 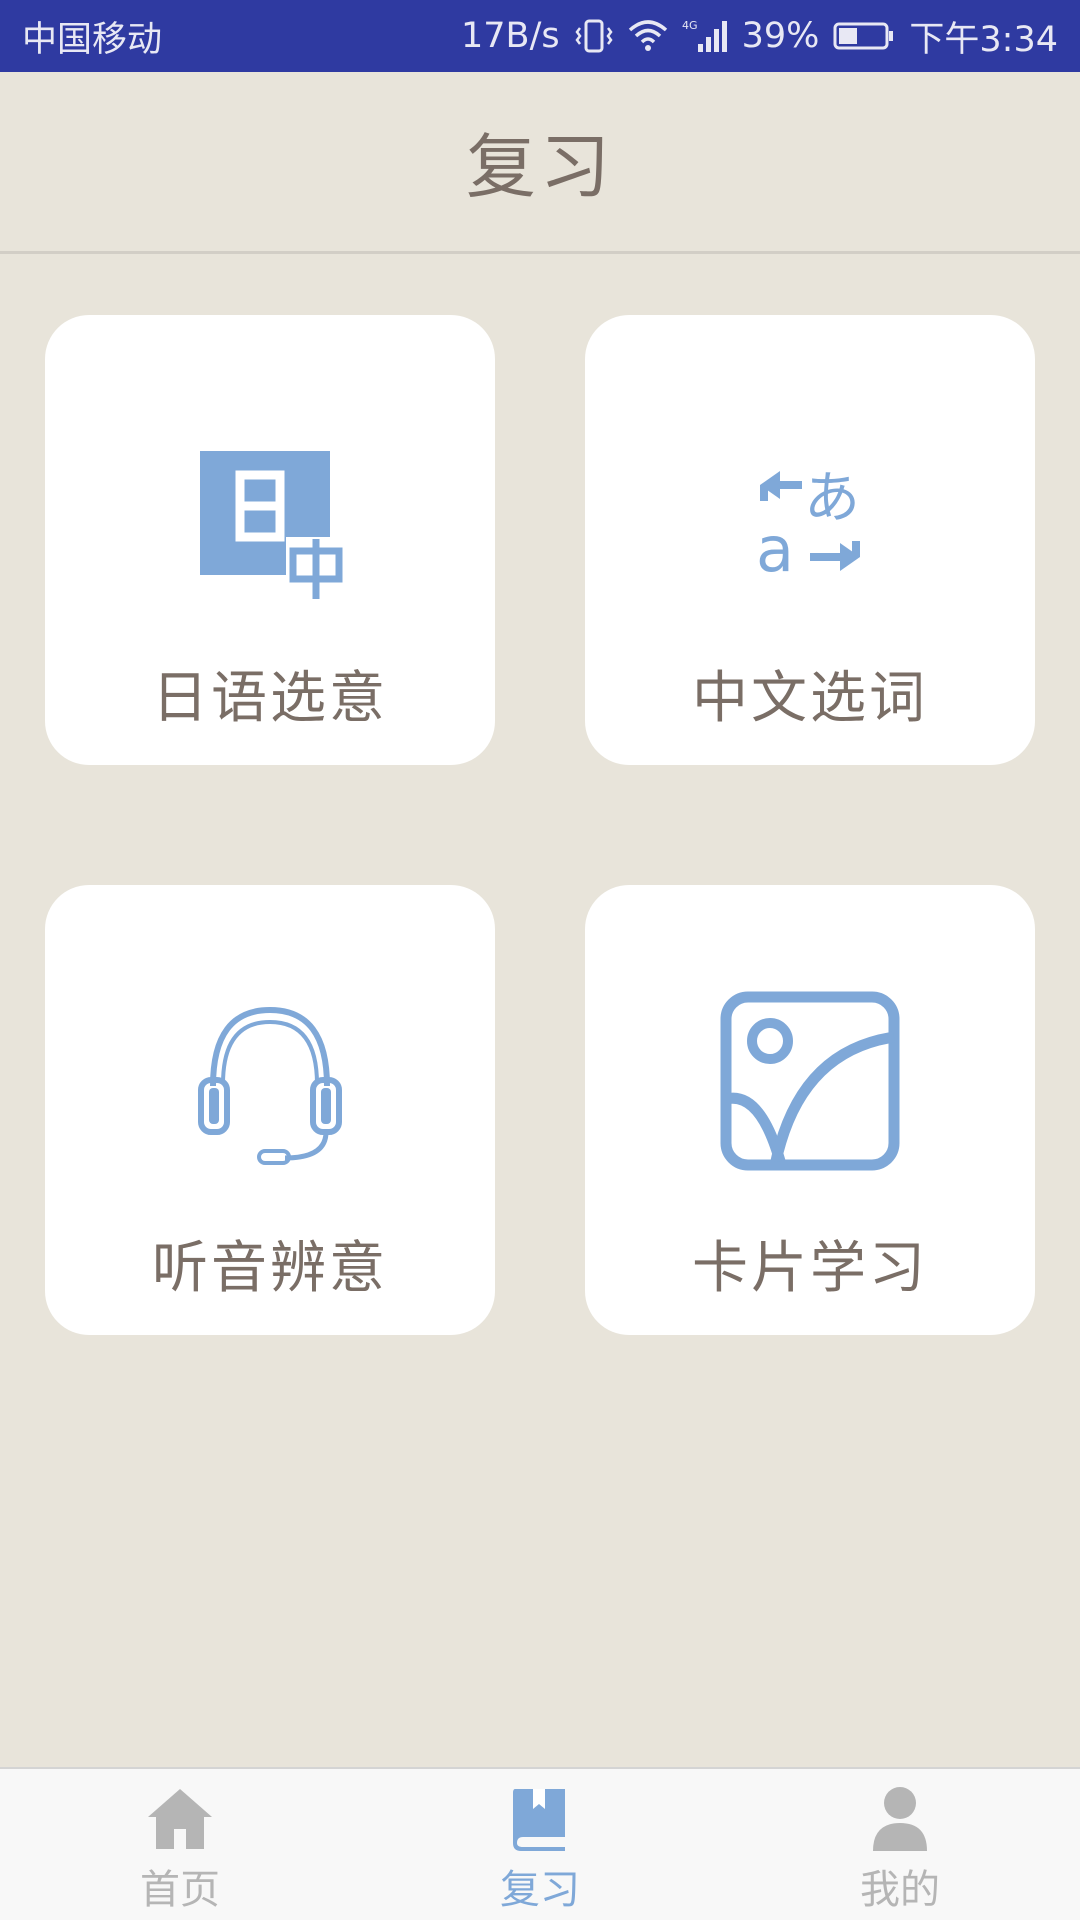 I want to click on card-label: 卡片学习, so click(x=810, y=1268).